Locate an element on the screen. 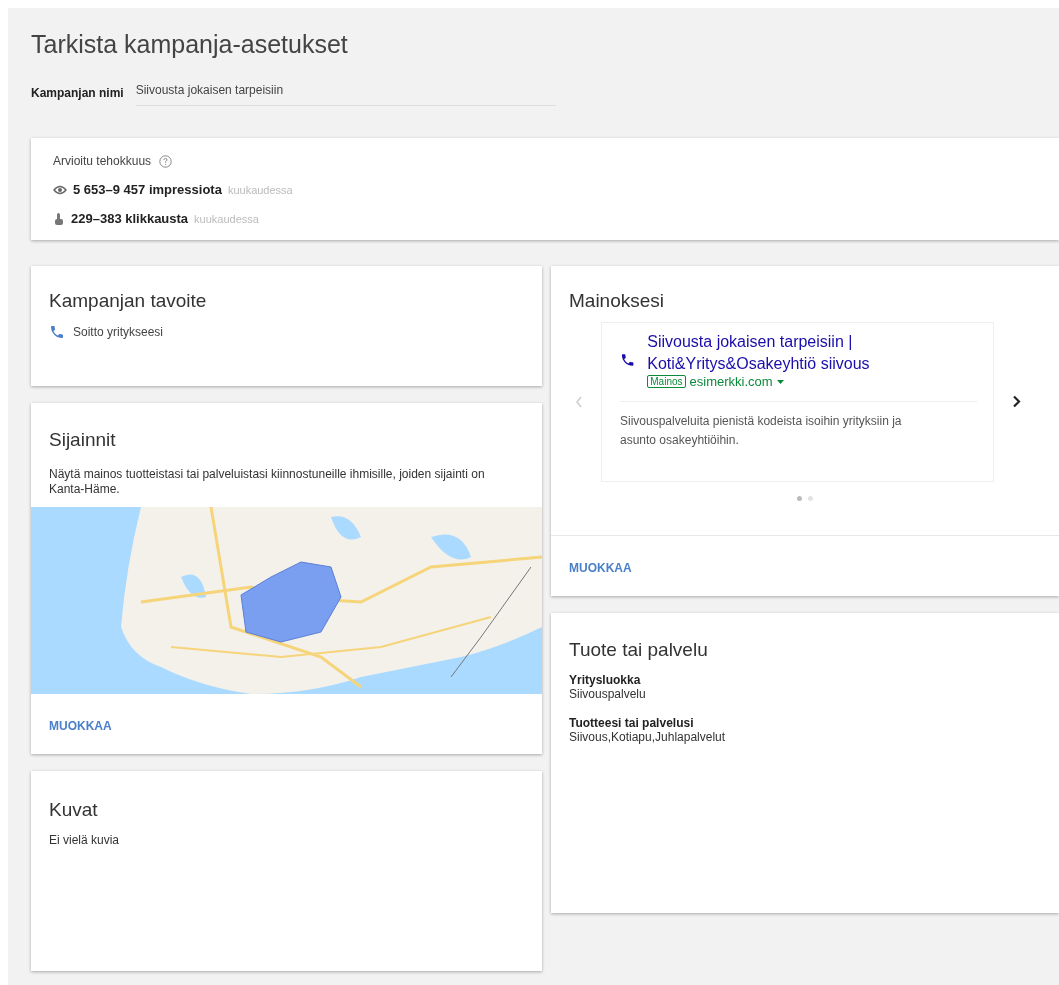  ad-headline: Siivousta jokaisen tarpeisiin | Koti&Yritys&Osakeyhtiö siivous is located at coordinates (812, 353).